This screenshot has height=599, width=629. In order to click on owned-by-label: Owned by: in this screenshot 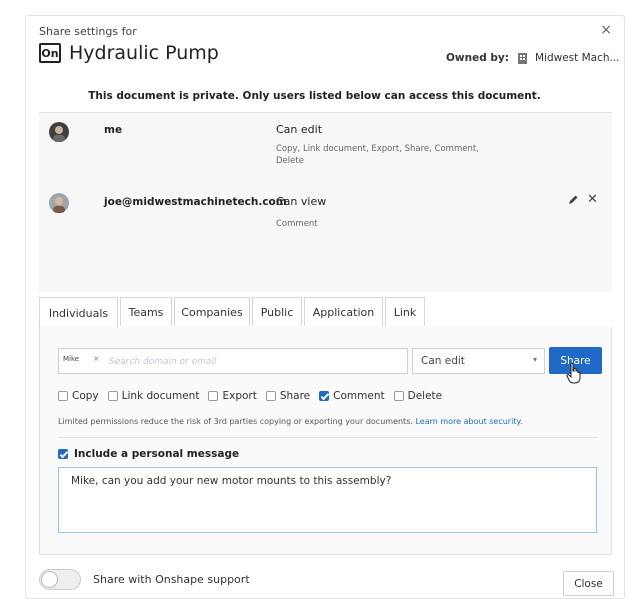, I will do `click(477, 58)`.